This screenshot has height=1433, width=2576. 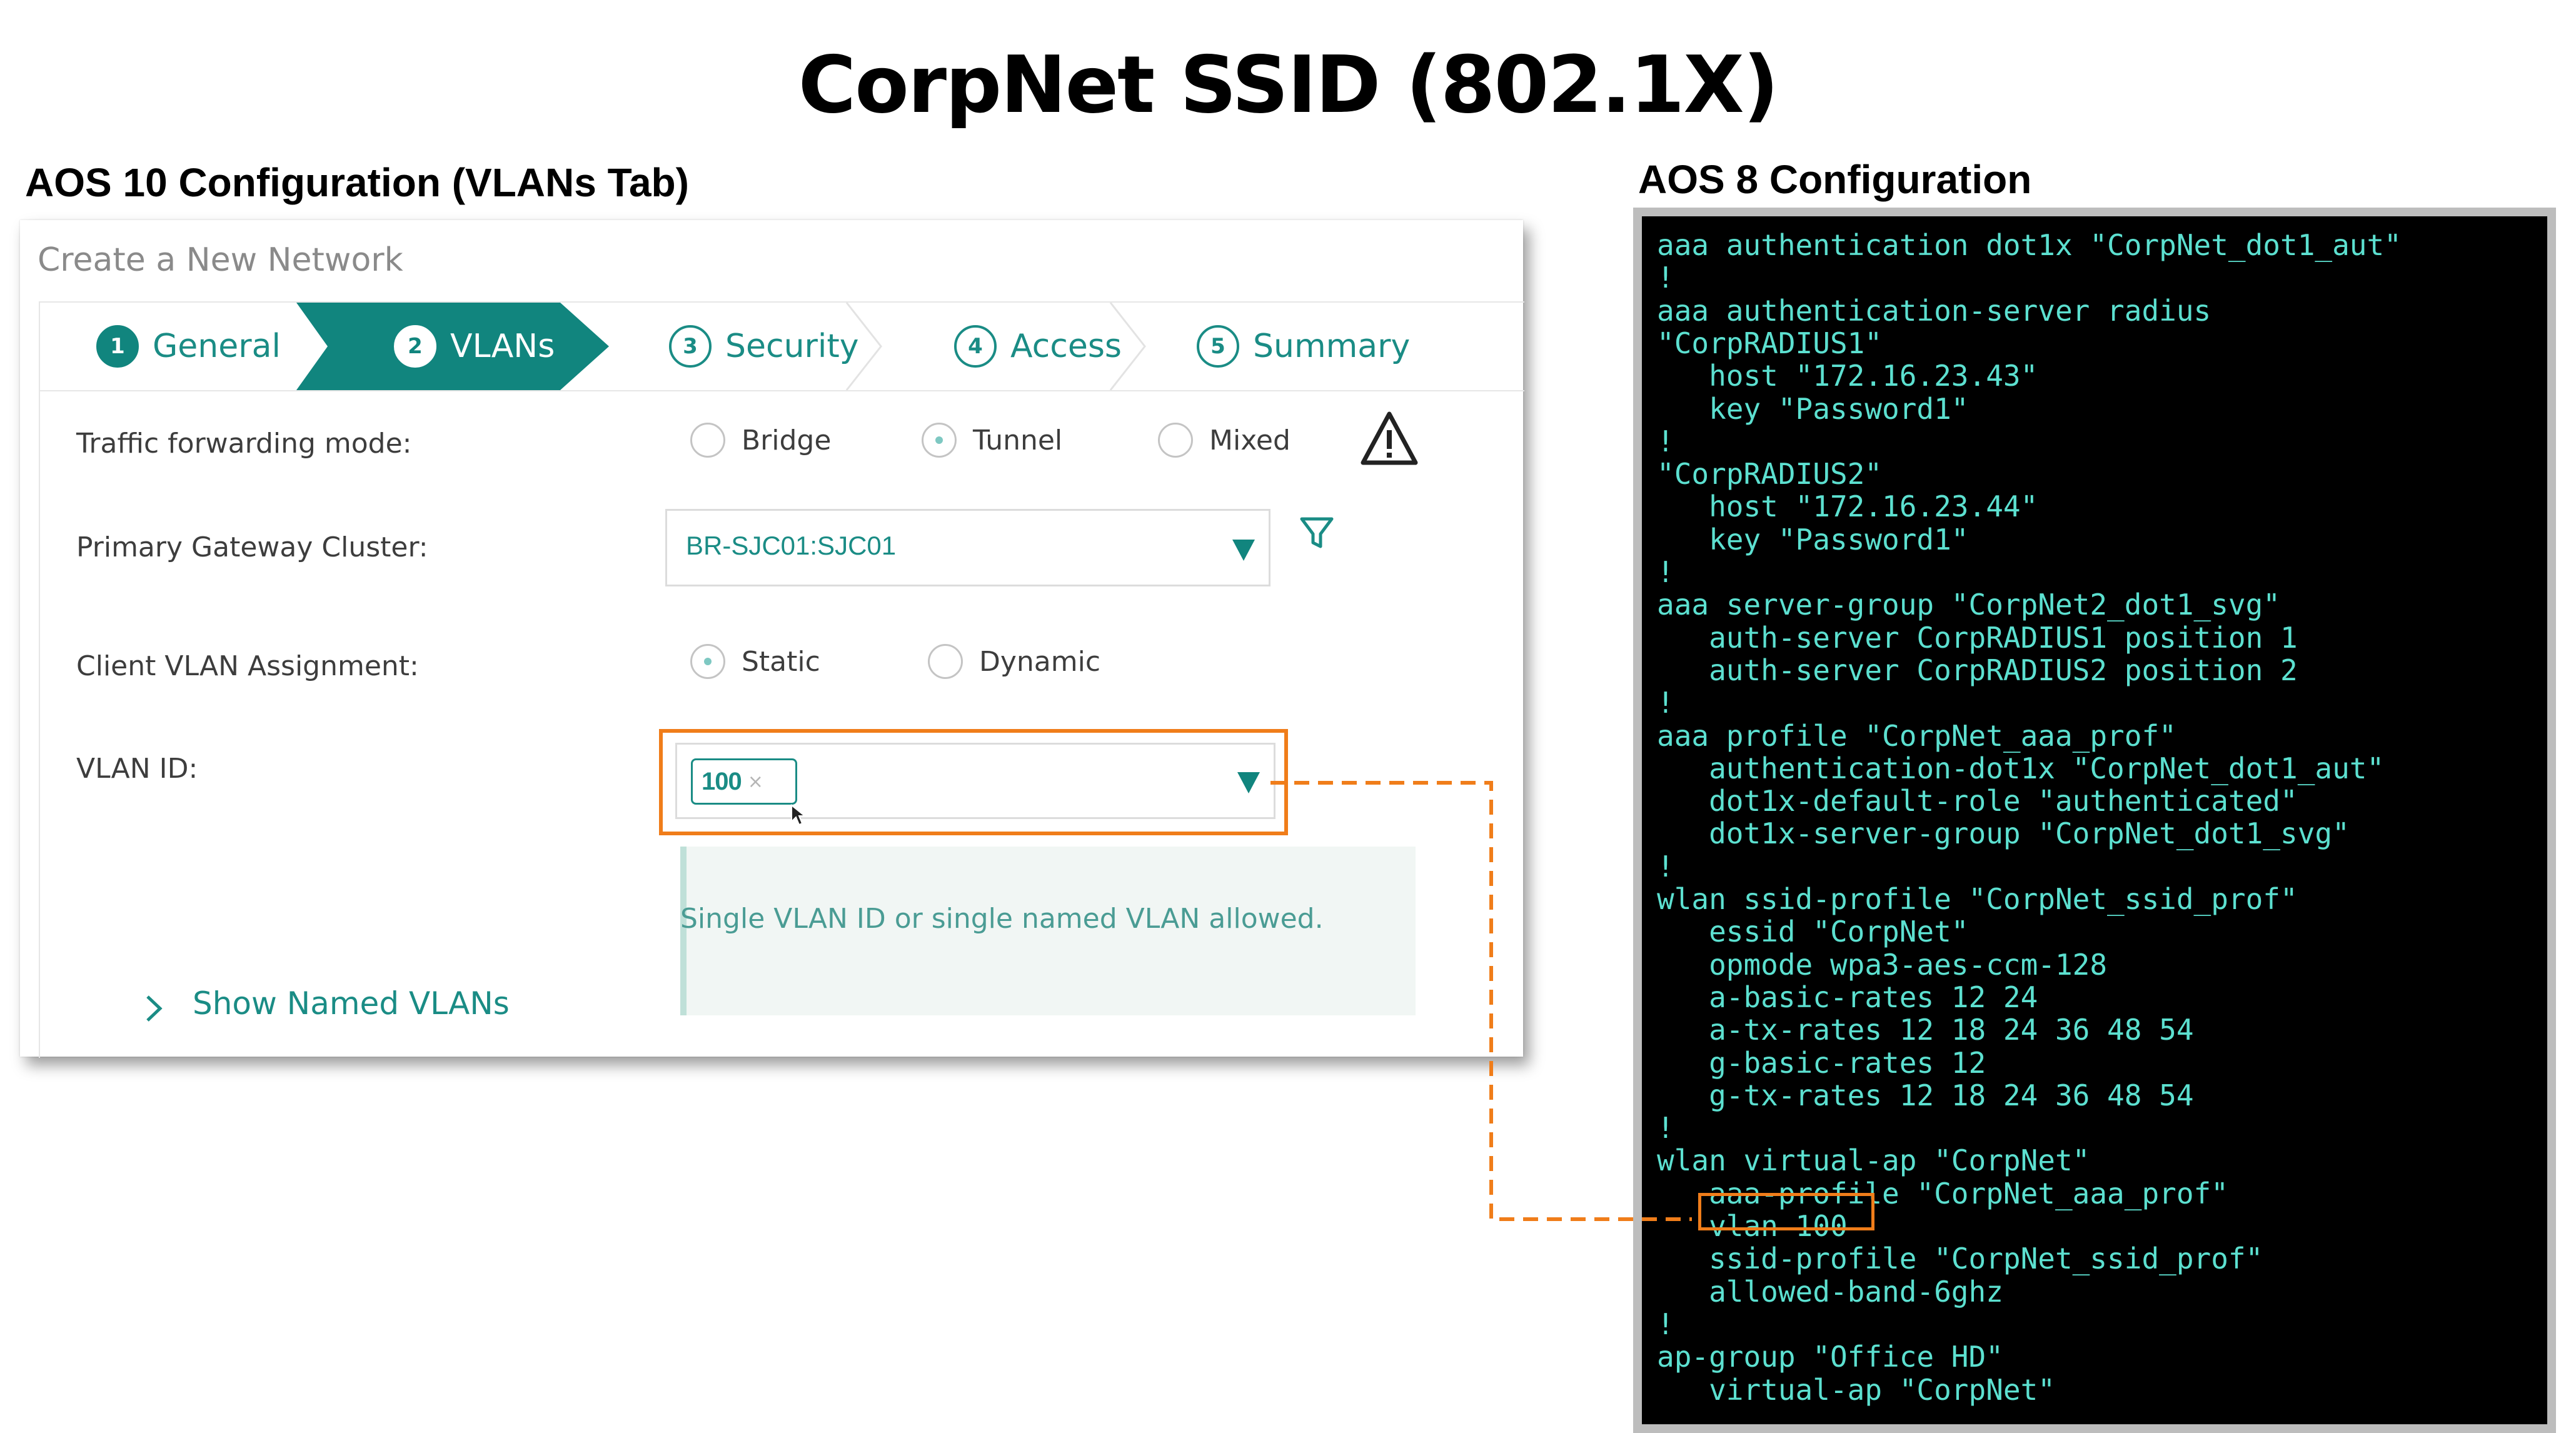 I want to click on stepper-divider, so click(x=782, y=390).